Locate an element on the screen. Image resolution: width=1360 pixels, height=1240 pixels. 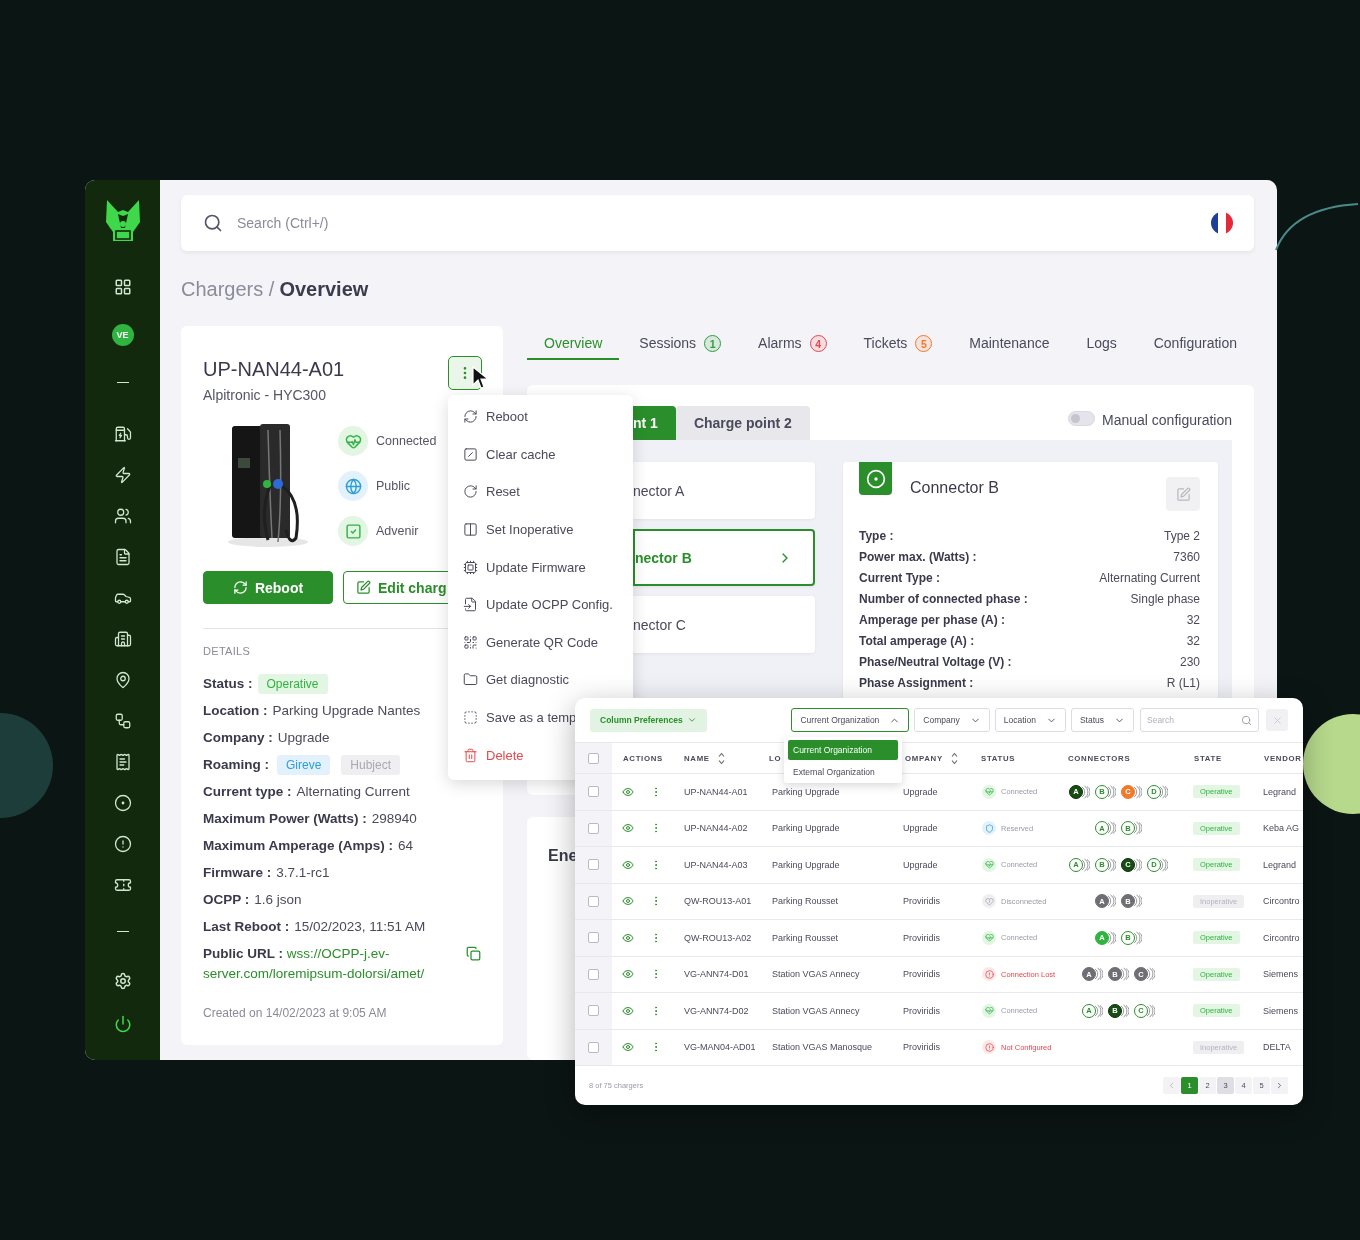
invoice-icon is located at coordinates (122, 761).